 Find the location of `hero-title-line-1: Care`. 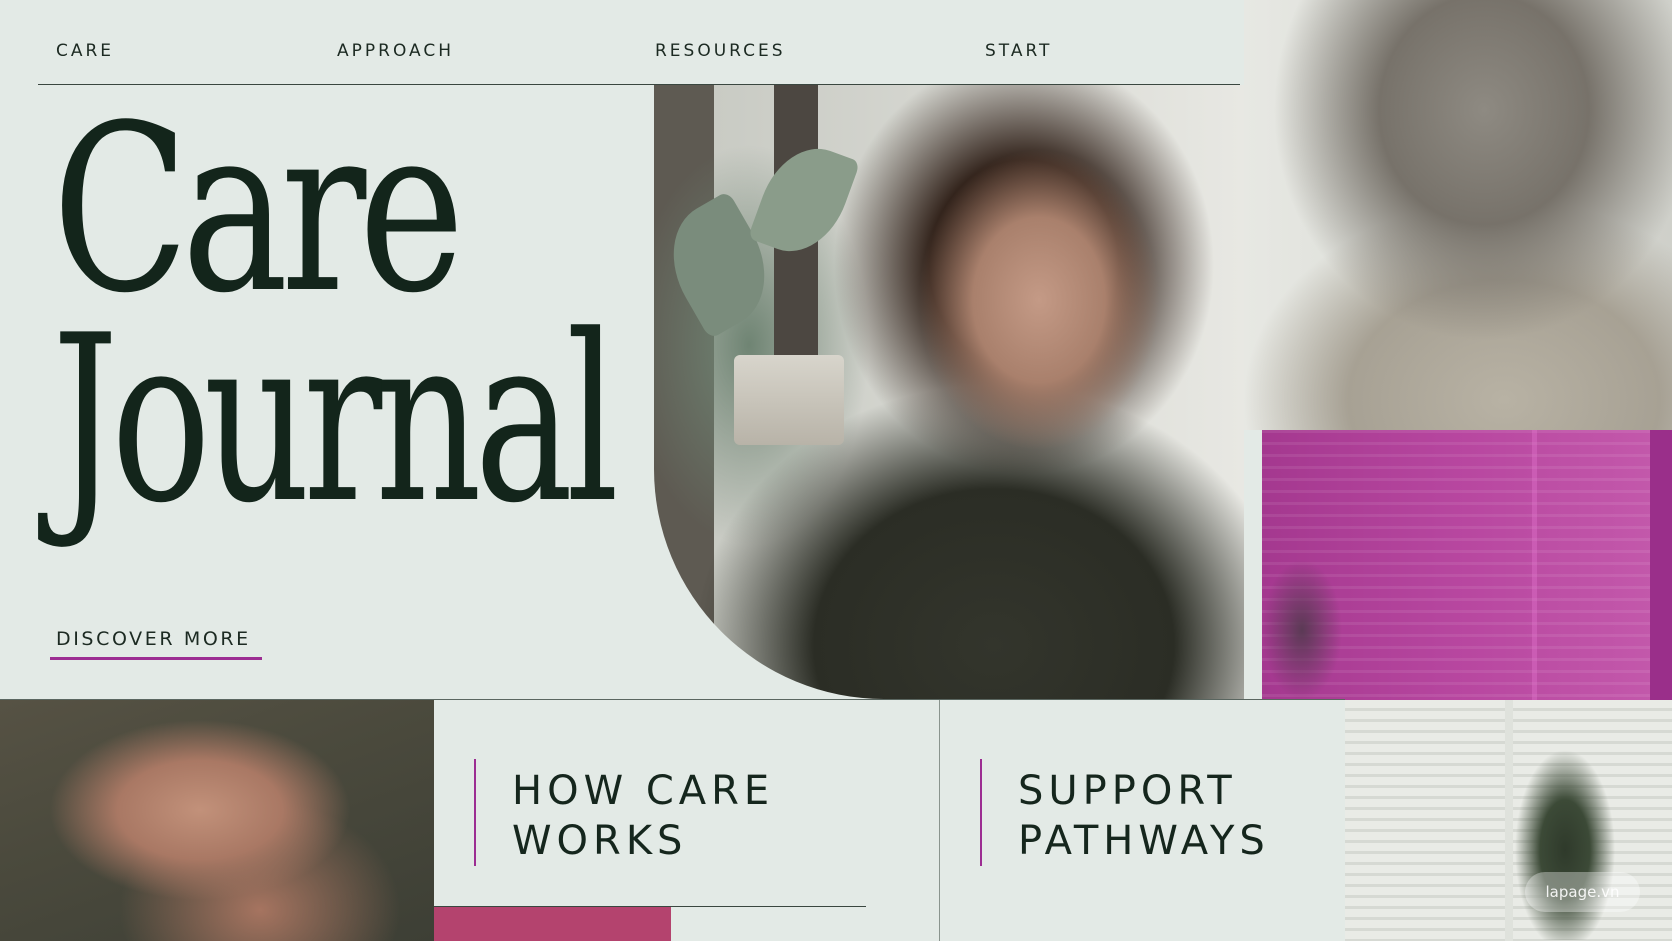

hero-title-line-1: Care is located at coordinates (258, 210).